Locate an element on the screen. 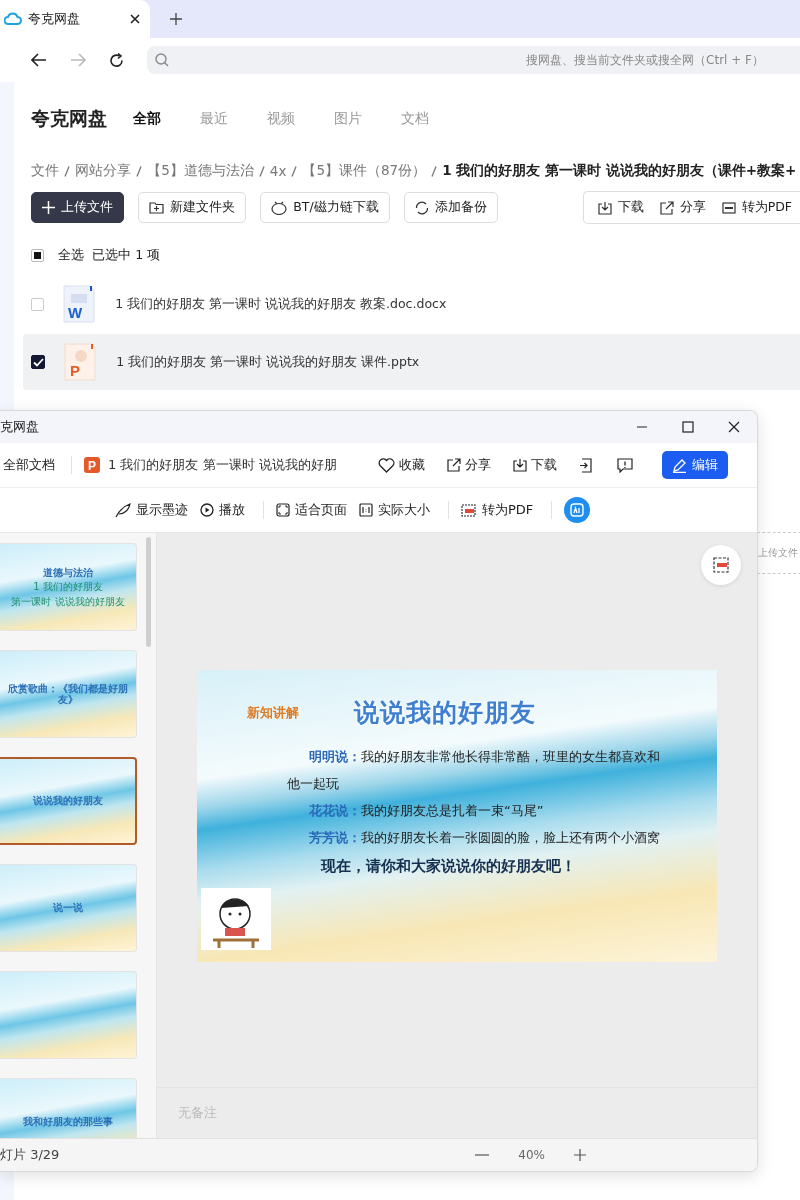  edit-button: 编辑 is located at coordinates (695, 465).